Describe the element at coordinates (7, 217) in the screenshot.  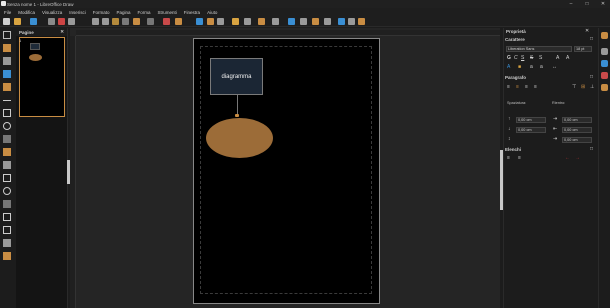
I see `flowchart-icon` at that location.